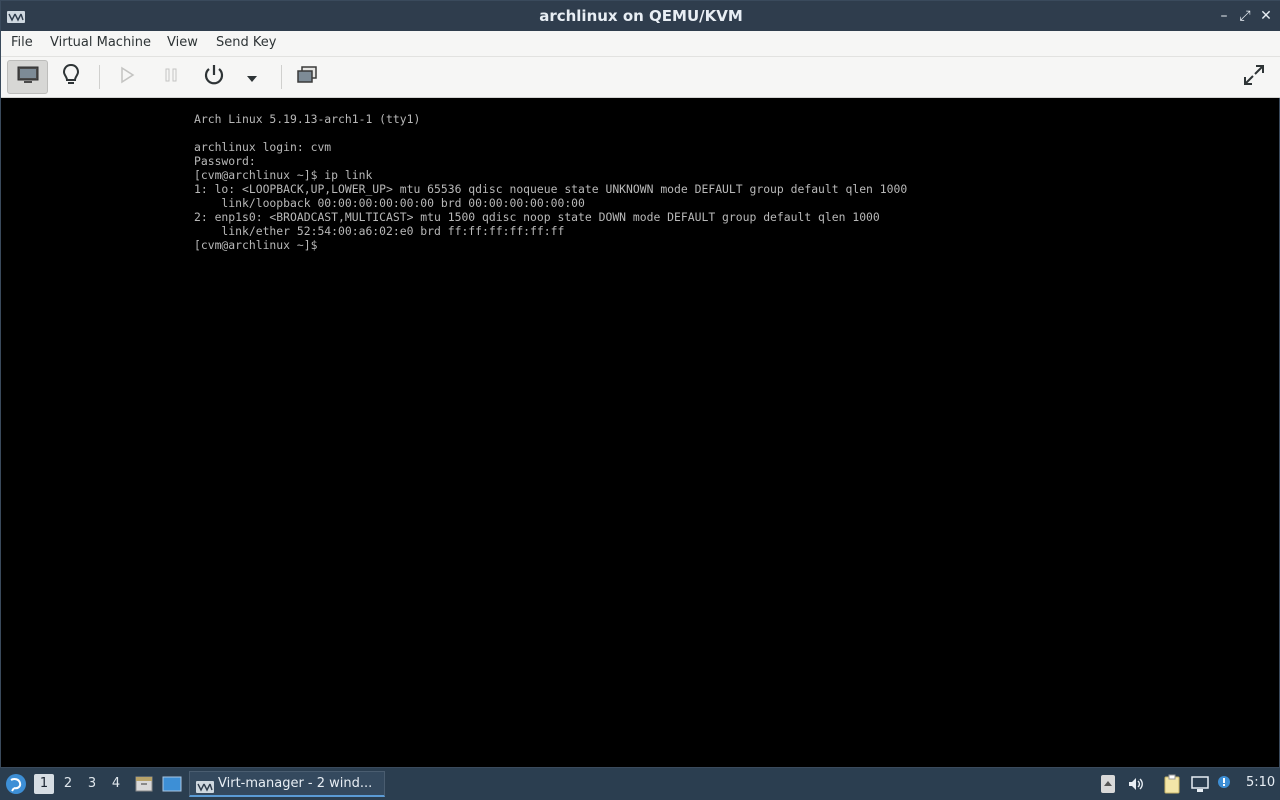  Describe the element at coordinates (172, 784) in the screenshot. I see `show-desktop-icon` at that location.